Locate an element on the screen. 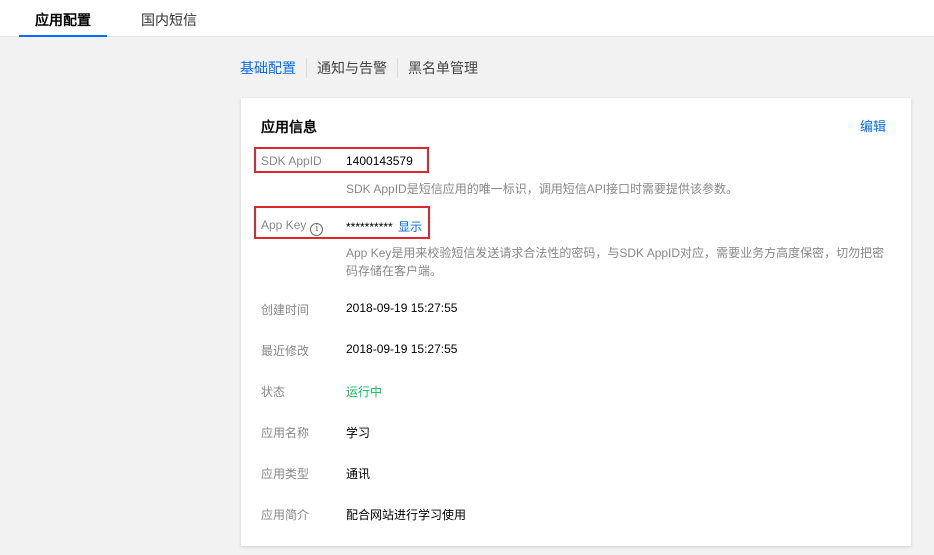  app-name-value: 学习 is located at coordinates (358, 433).